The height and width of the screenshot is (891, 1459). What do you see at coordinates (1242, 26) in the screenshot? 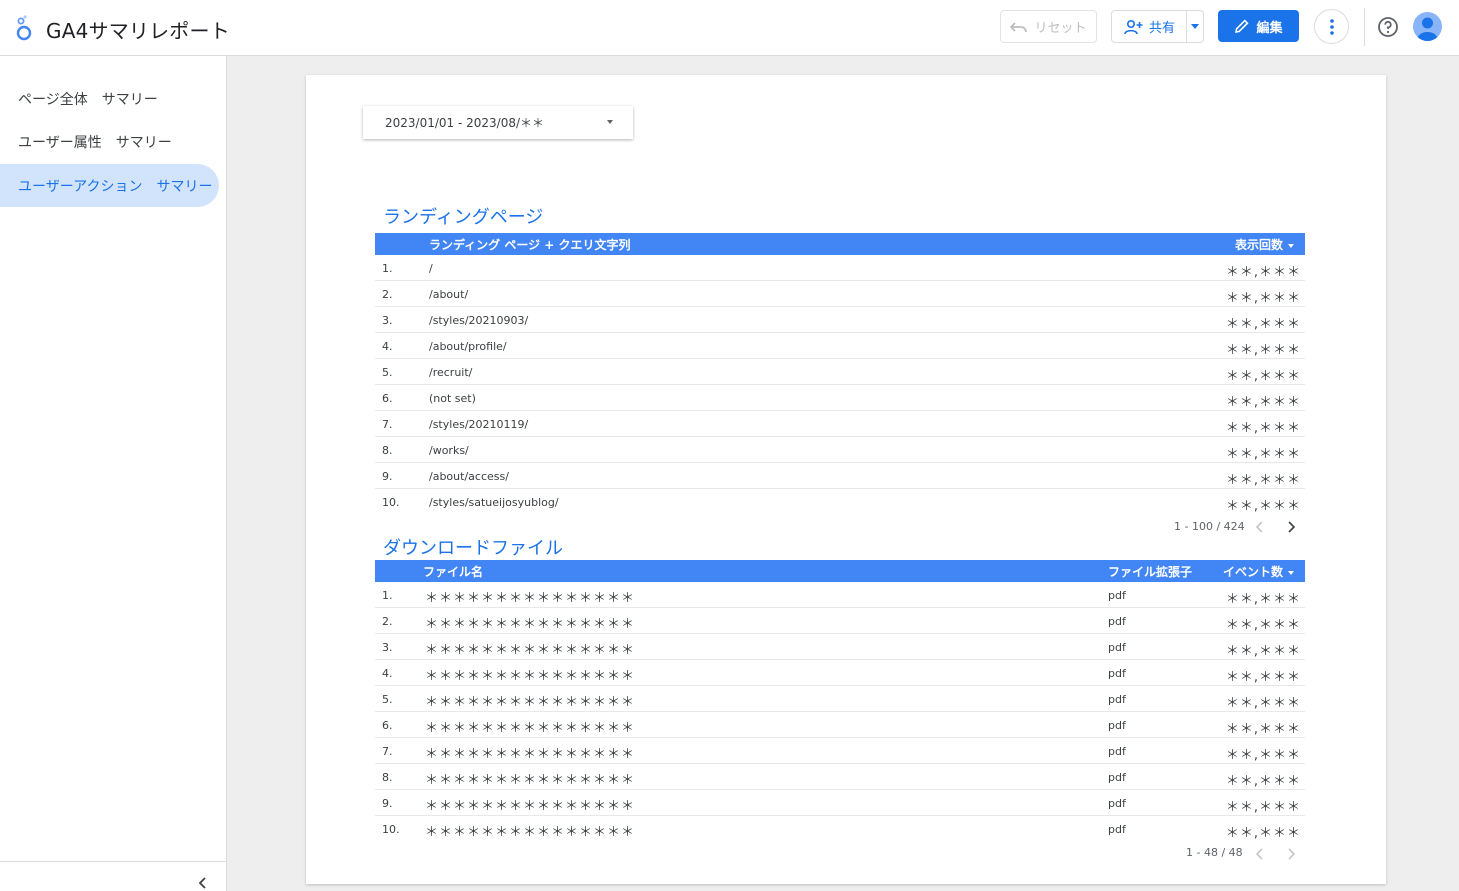
I see `pencil-icon` at bounding box center [1242, 26].